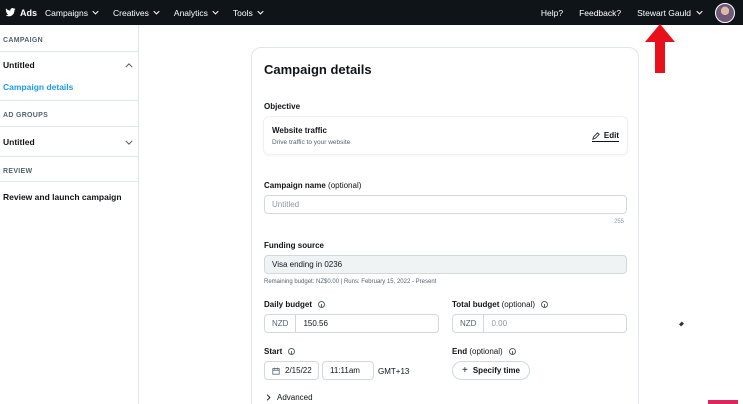 This screenshot has width=743, height=404. I want to click on chevron-up-icon, so click(129, 64).